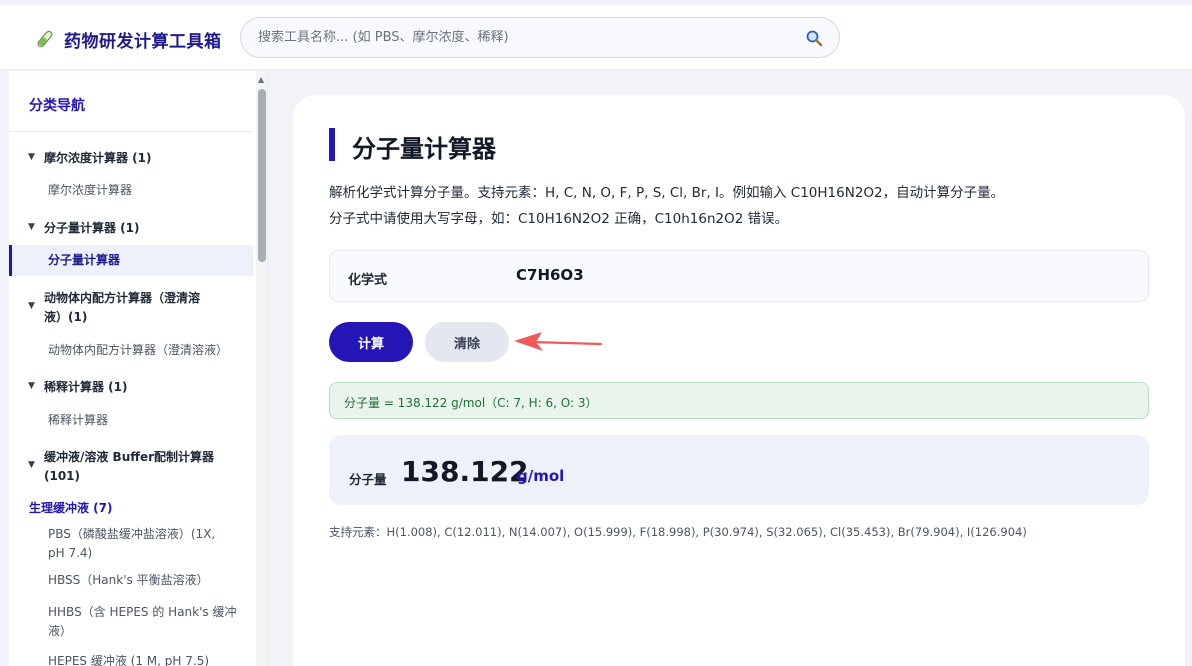  I want to click on result-unit: g/mol, so click(541, 476).